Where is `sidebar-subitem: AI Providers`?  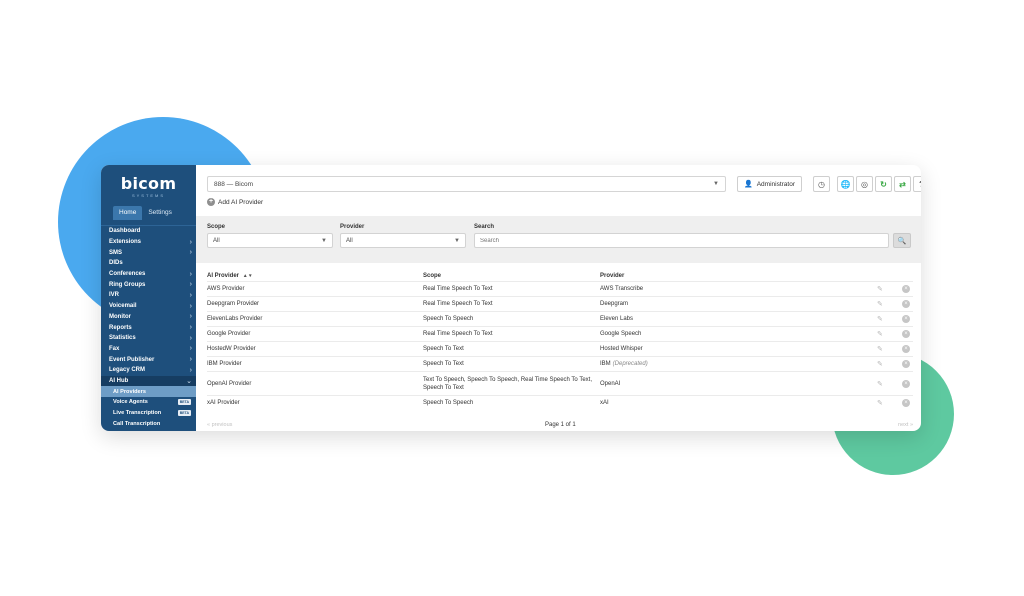
sidebar-subitem: AI Providers is located at coordinates (148, 391).